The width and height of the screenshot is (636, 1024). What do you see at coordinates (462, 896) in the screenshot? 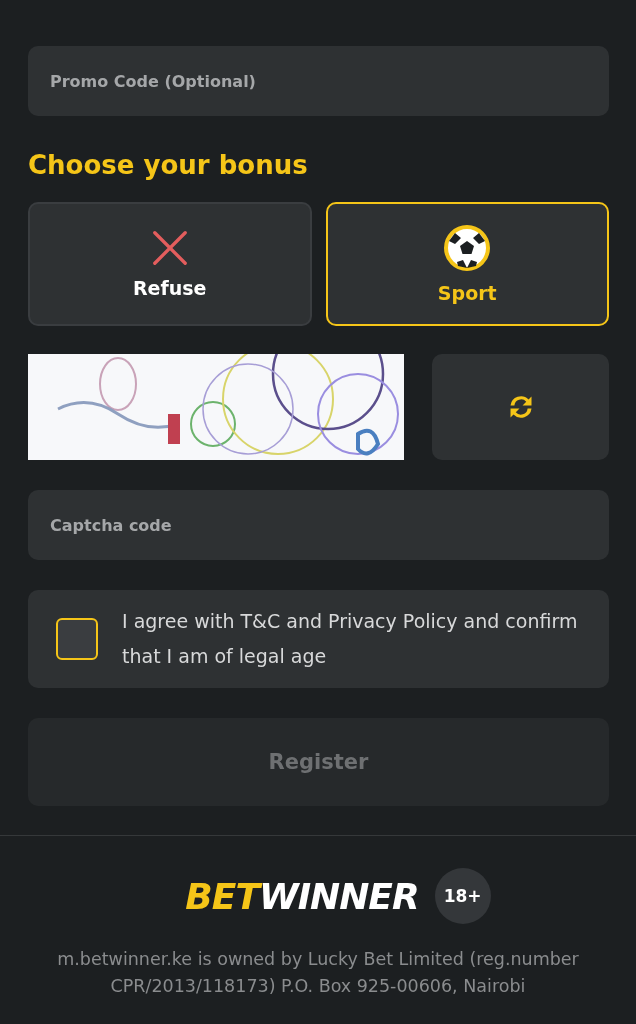
I see `age-badge: 18+` at bounding box center [462, 896].